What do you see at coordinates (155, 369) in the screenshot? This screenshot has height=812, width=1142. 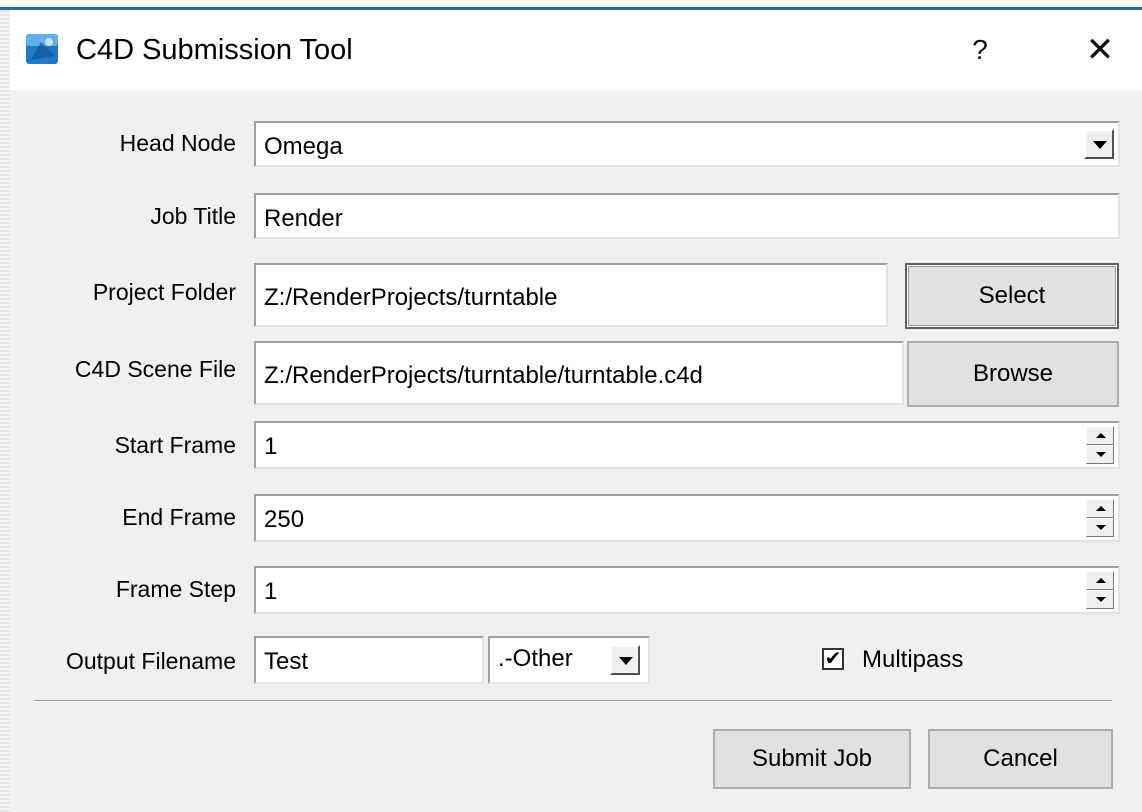 I see `scene-file-label: C4D Scene File` at bounding box center [155, 369].